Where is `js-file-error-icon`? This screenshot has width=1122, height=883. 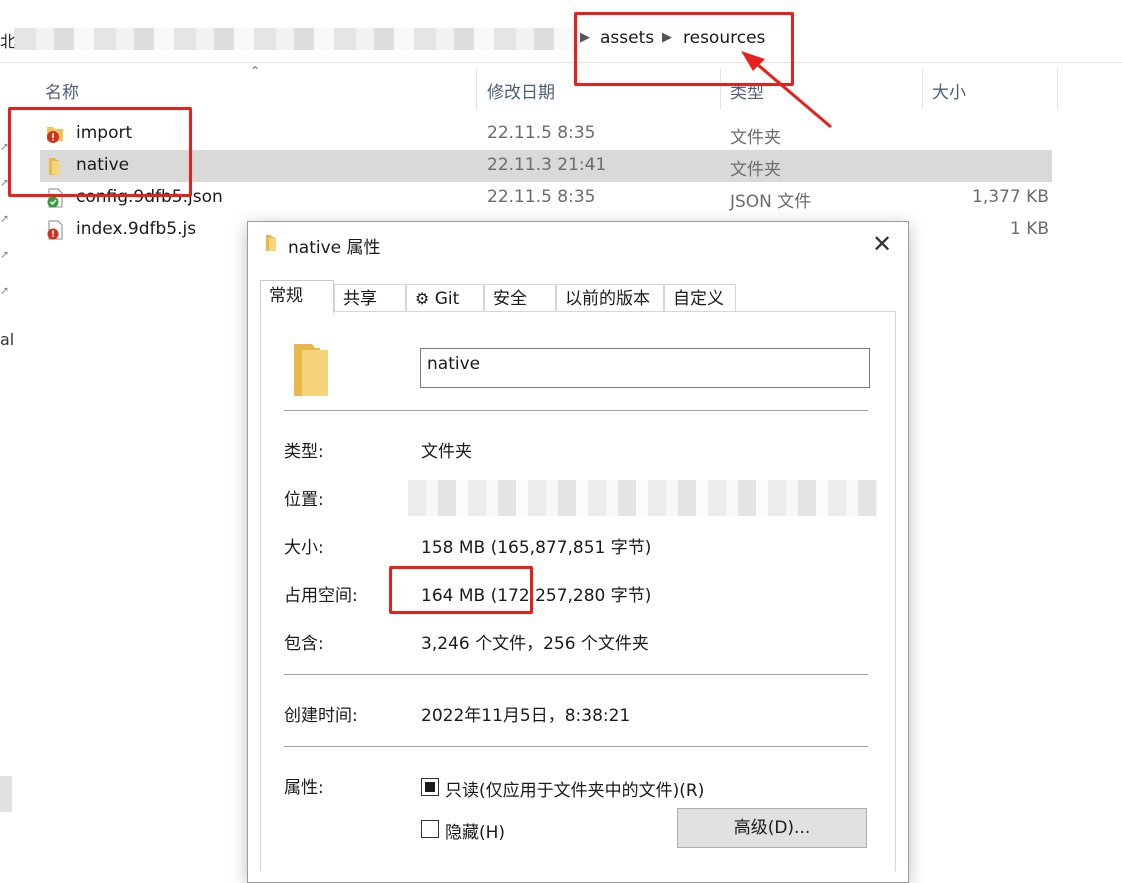 js-file-error-icon is located at coordinates (55, 230).